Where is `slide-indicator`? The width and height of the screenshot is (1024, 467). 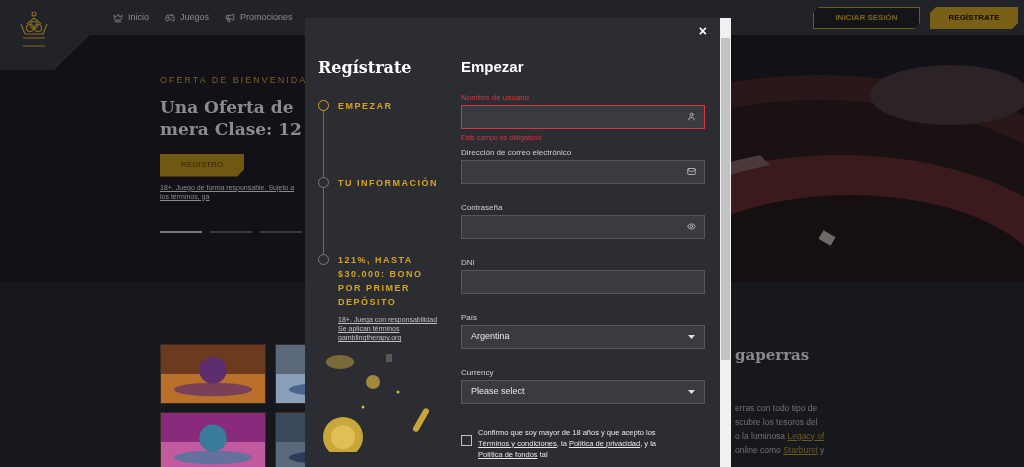
slide-indicator is located at coordinates (181, 231).